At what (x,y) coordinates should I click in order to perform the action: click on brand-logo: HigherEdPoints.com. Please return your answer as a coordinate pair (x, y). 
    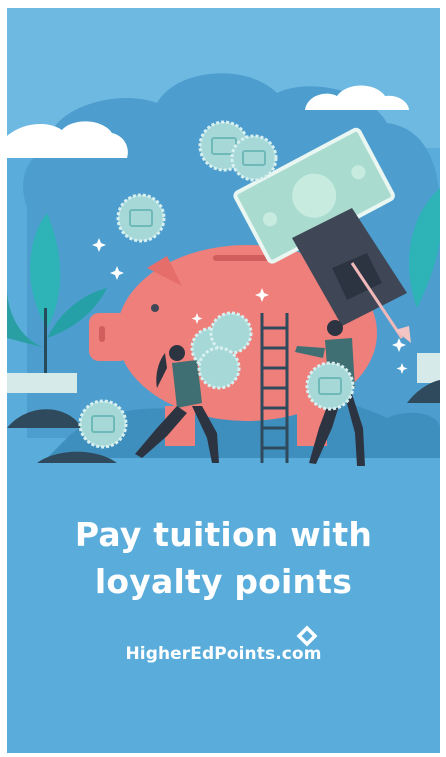
    Looking at the image, I should click on (223, 644).